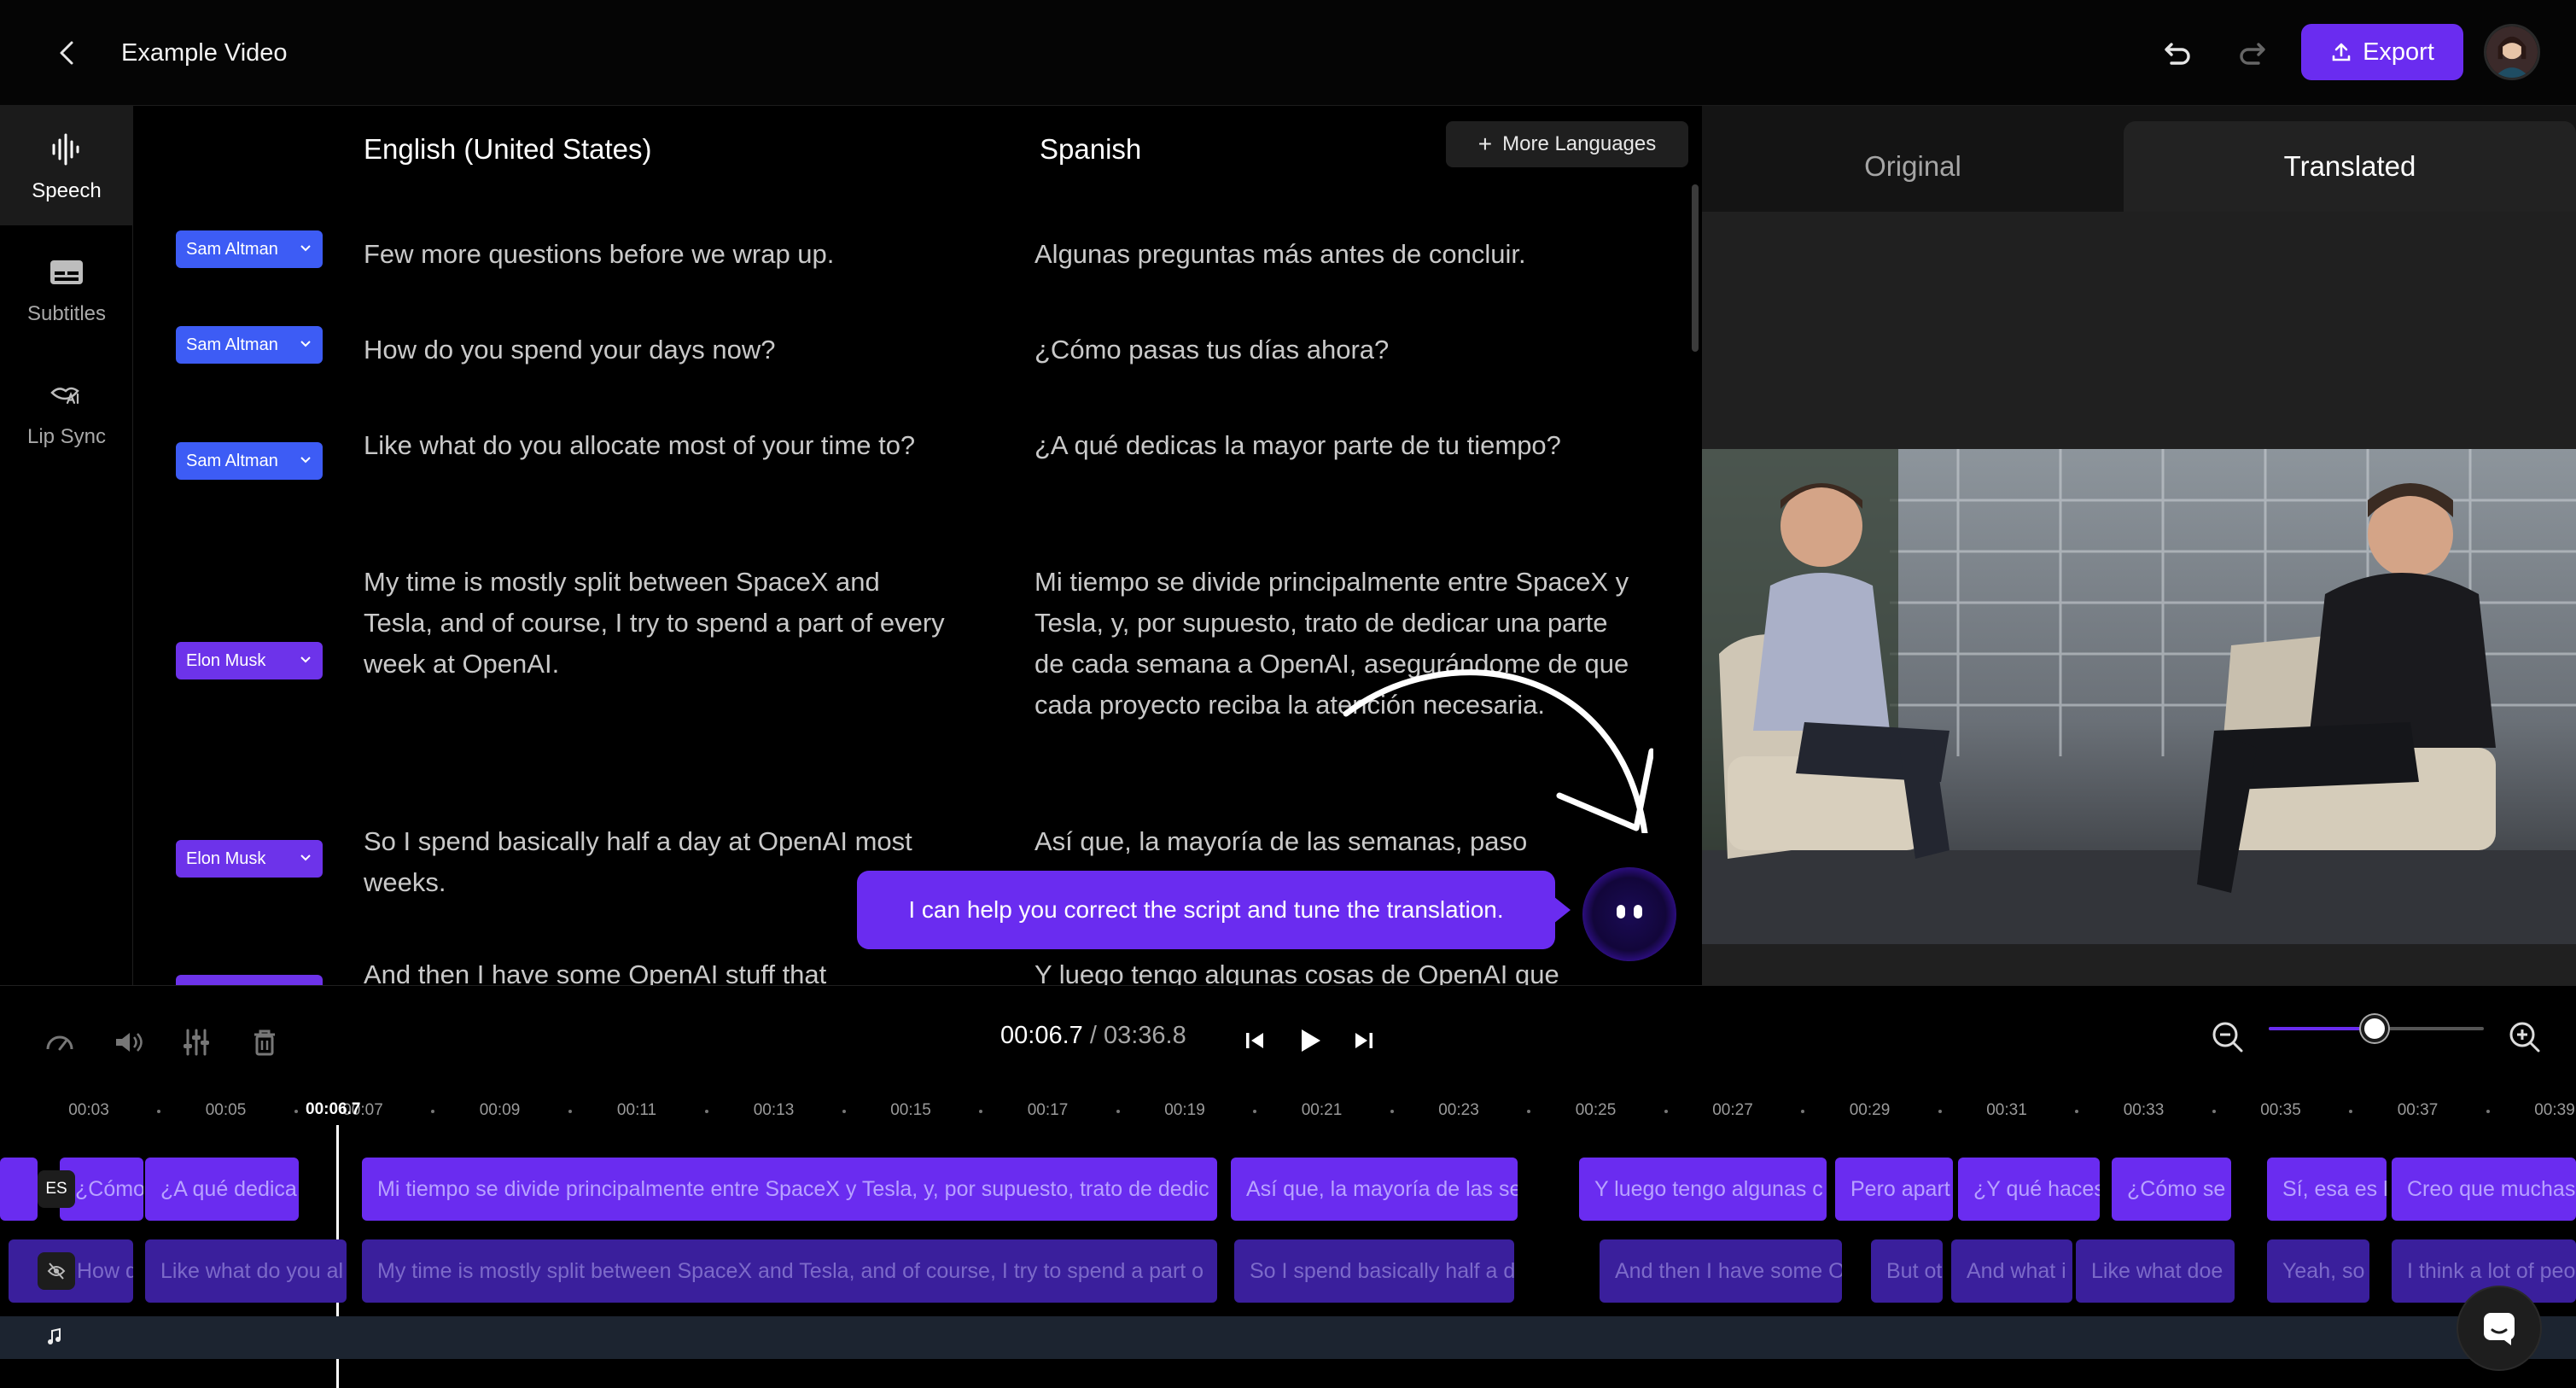 The height and width of the screenshot is (1388, 2576). What do you see at coordinates (56, 1271) in the screenshot?
I see `mute-track-icon` at bounding box center [56, 1271].